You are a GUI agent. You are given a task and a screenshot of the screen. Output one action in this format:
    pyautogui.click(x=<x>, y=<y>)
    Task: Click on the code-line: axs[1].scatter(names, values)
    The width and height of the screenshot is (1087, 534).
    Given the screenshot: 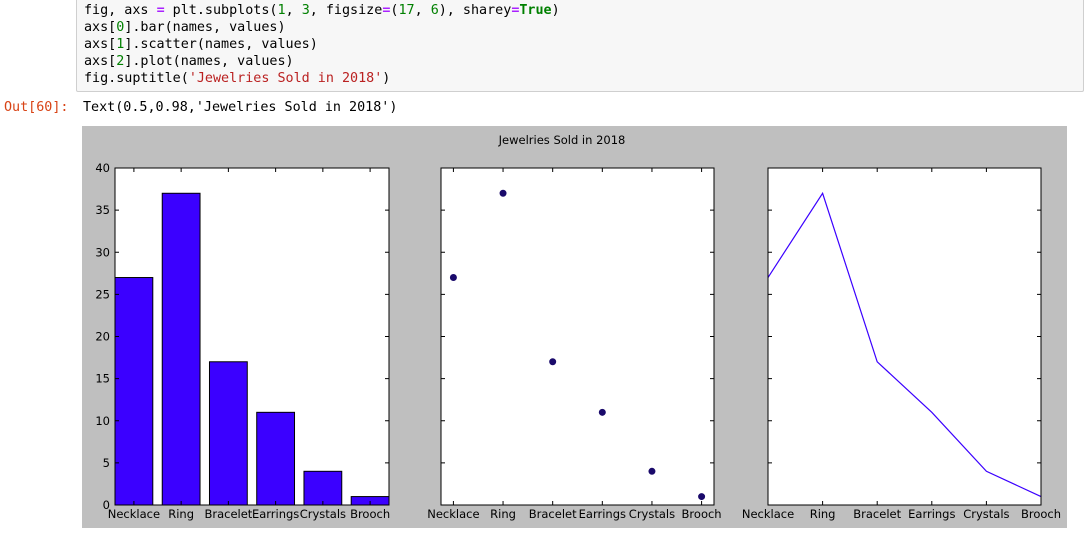 What is the action you would take?
    pyautogui.click(x=201, y=44)
    